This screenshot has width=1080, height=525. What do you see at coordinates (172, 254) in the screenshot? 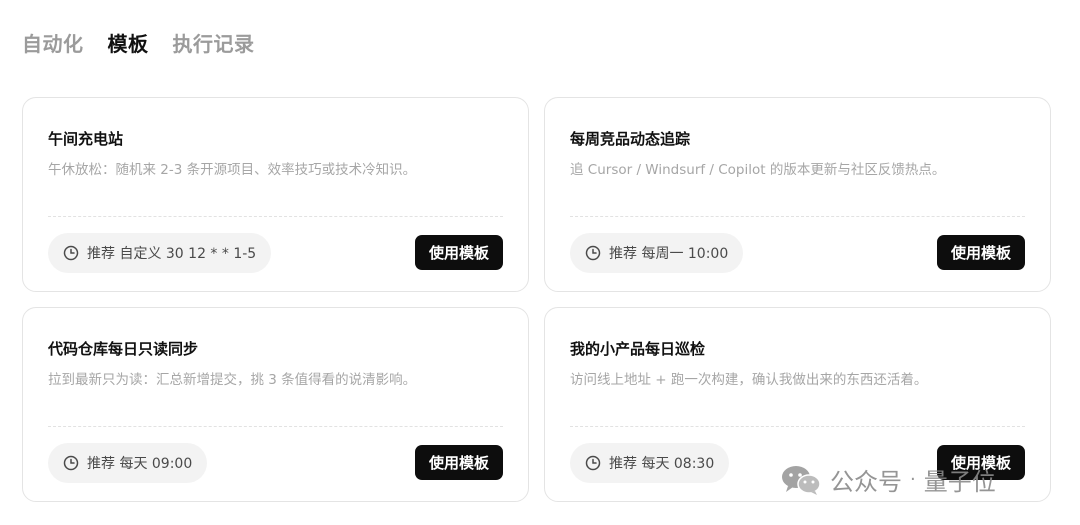
I see `schedule-text: 推荐 自定义 30 12 * * 1-5` at bounding box center [172, 254].